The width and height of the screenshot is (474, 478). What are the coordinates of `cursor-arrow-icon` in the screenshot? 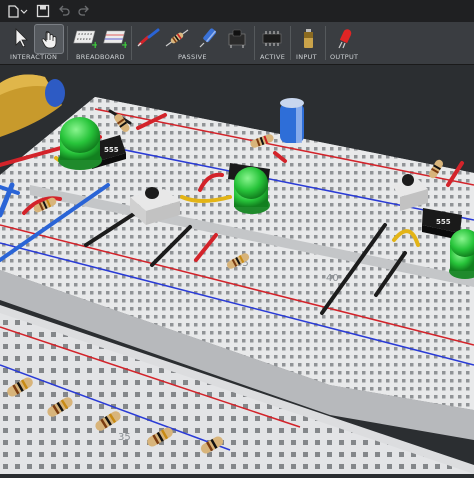 It's located at (21, 38).